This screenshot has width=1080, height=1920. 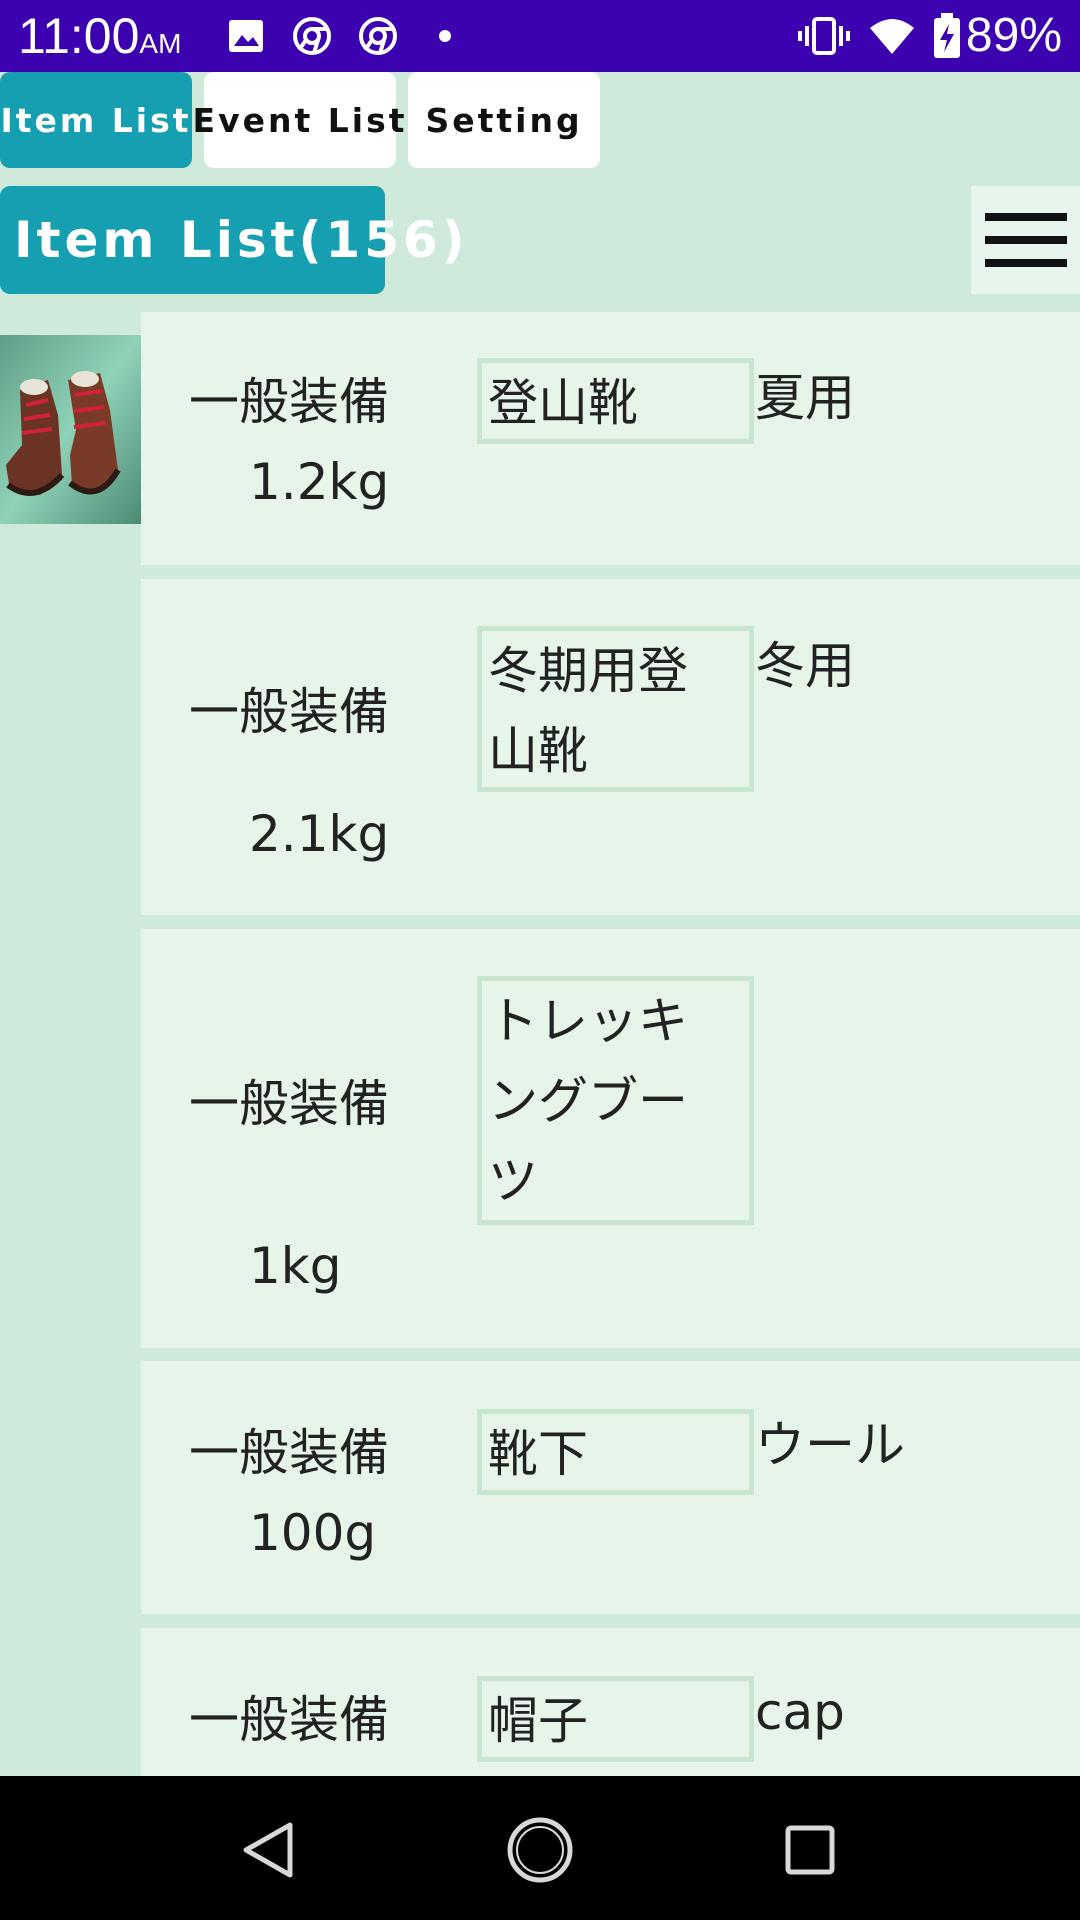 What do you see at coordinates (160, 43) in the screenshot?
I see `ampm-text: AM` at bounding box center [160, 43].